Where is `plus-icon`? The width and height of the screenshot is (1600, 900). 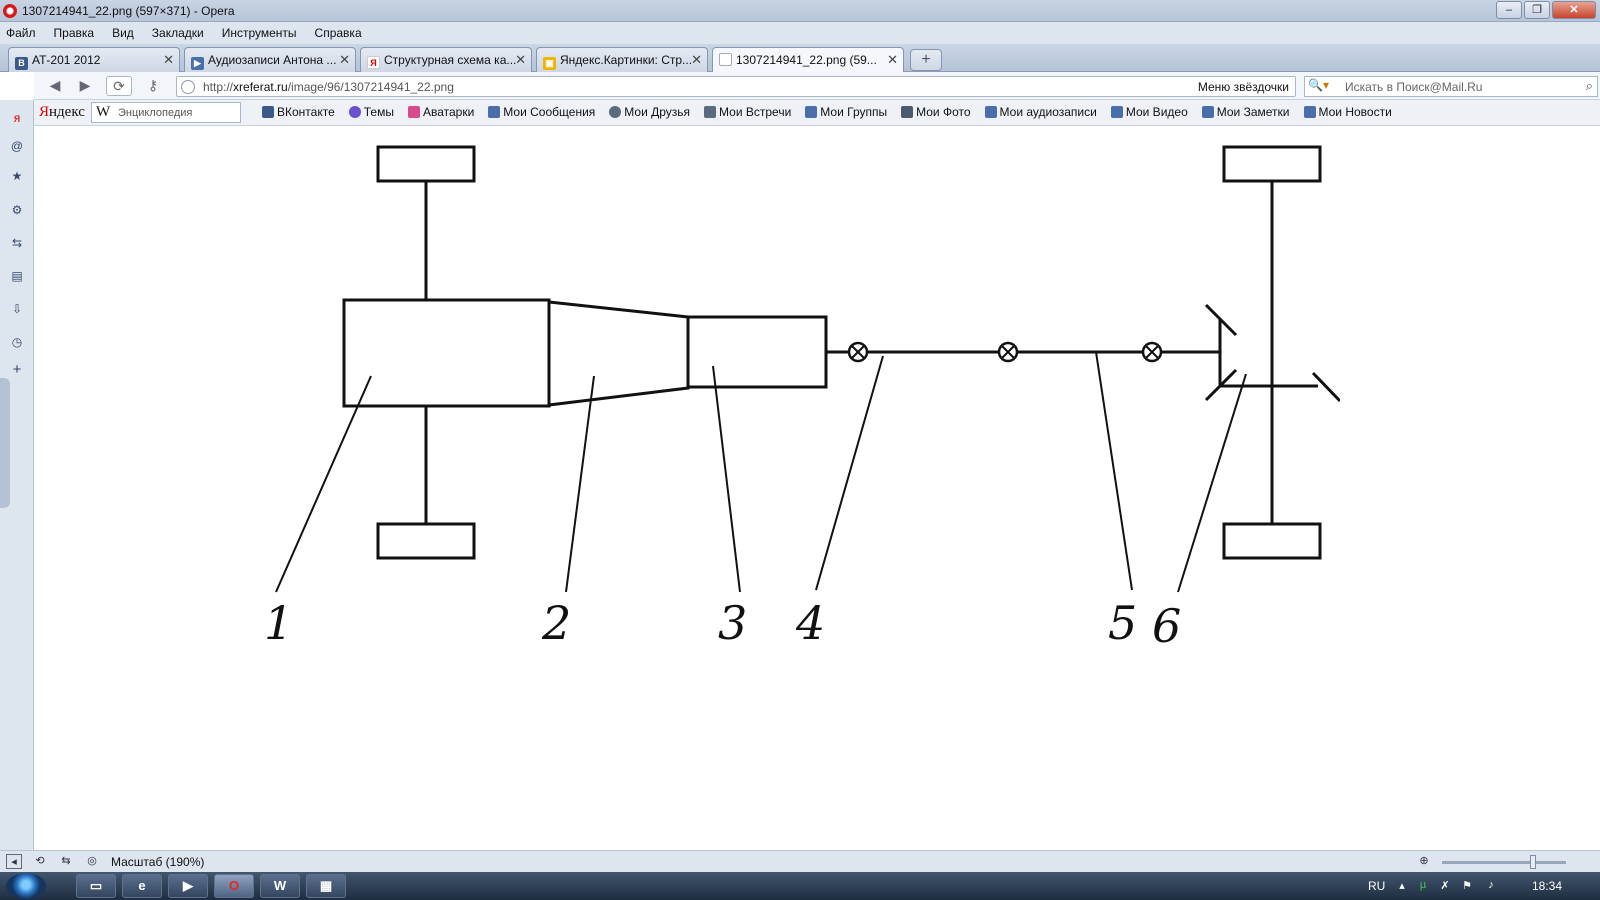 plus-icon is located at coordinates (1309, 112).